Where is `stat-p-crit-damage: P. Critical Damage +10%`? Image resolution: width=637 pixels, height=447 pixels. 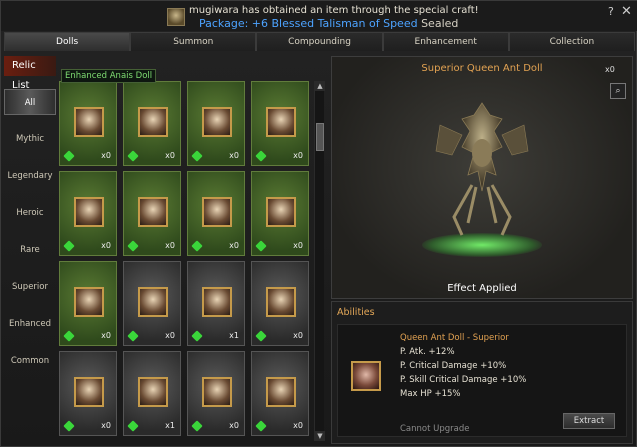 stat-p-crit-damage: P. Critical Damage +10% is located at coordinates (453, 366).